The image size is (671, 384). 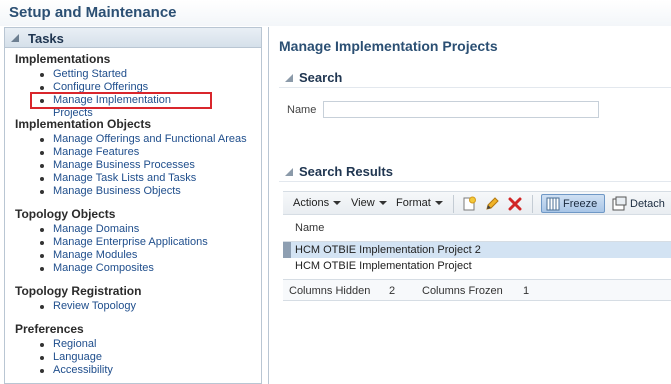 I want to click on task-item-manage-implementation-projects: Manage Implementation Projects, so click(x=121, y=105).